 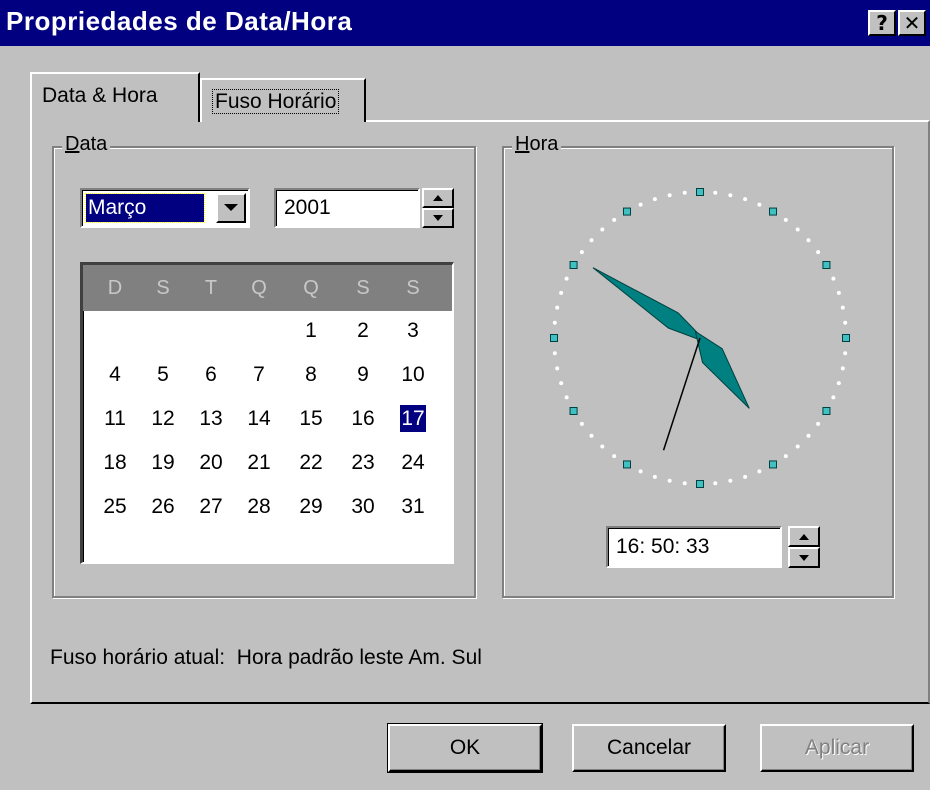 What do you see at coordinates (311, 463) in the screenshot?
I see `calendar-day: 22` at bounding box center [311, 463].